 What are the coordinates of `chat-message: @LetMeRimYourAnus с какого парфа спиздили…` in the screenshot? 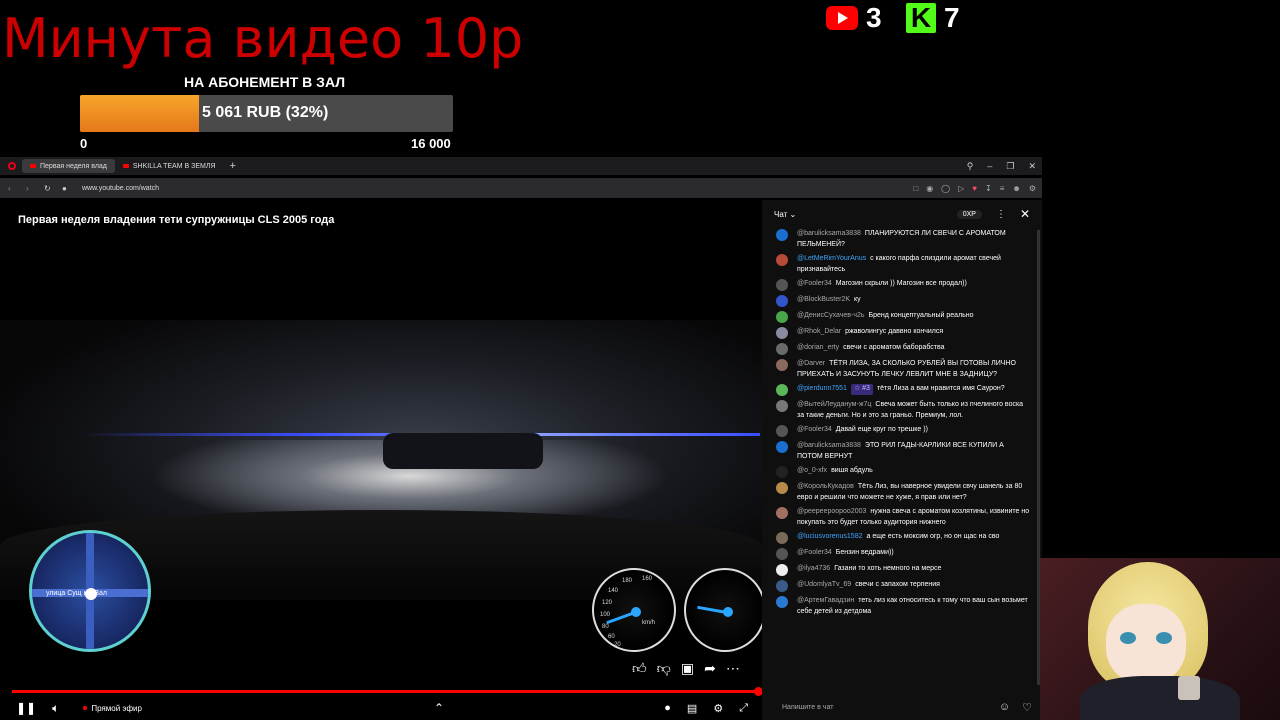 It's located at (902, 265).